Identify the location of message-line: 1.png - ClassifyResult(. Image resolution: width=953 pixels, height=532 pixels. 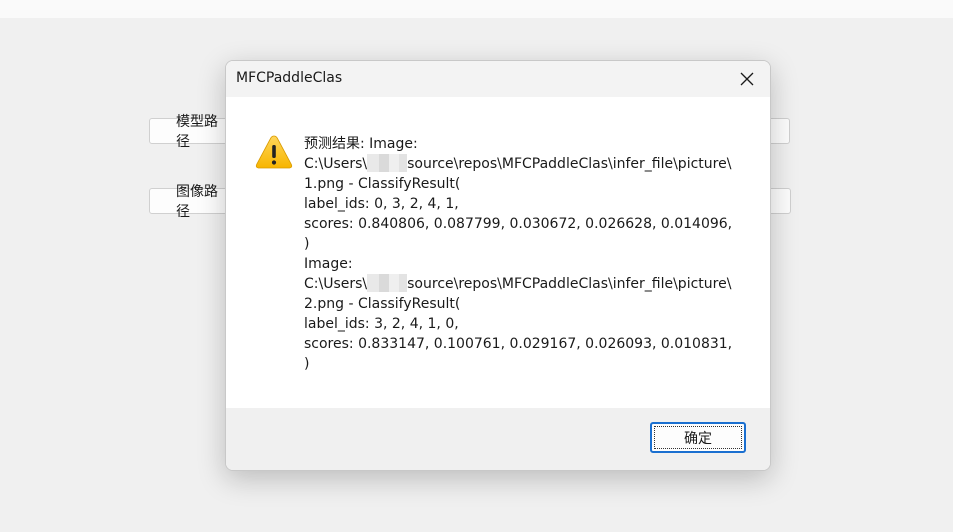
(382, 184).